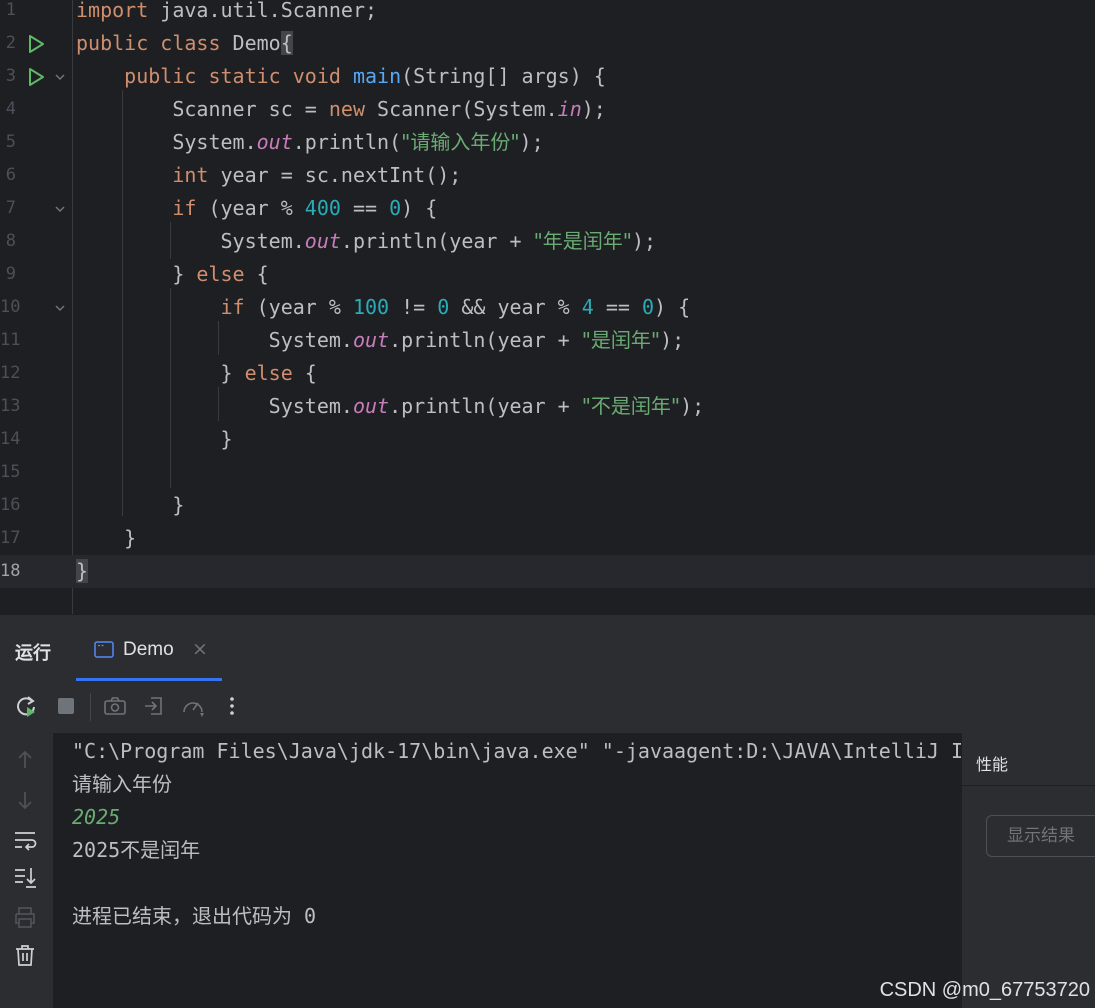  Describe the element at coordinates (232, 307) in the screenshot. I see `keyword: if` at that location.